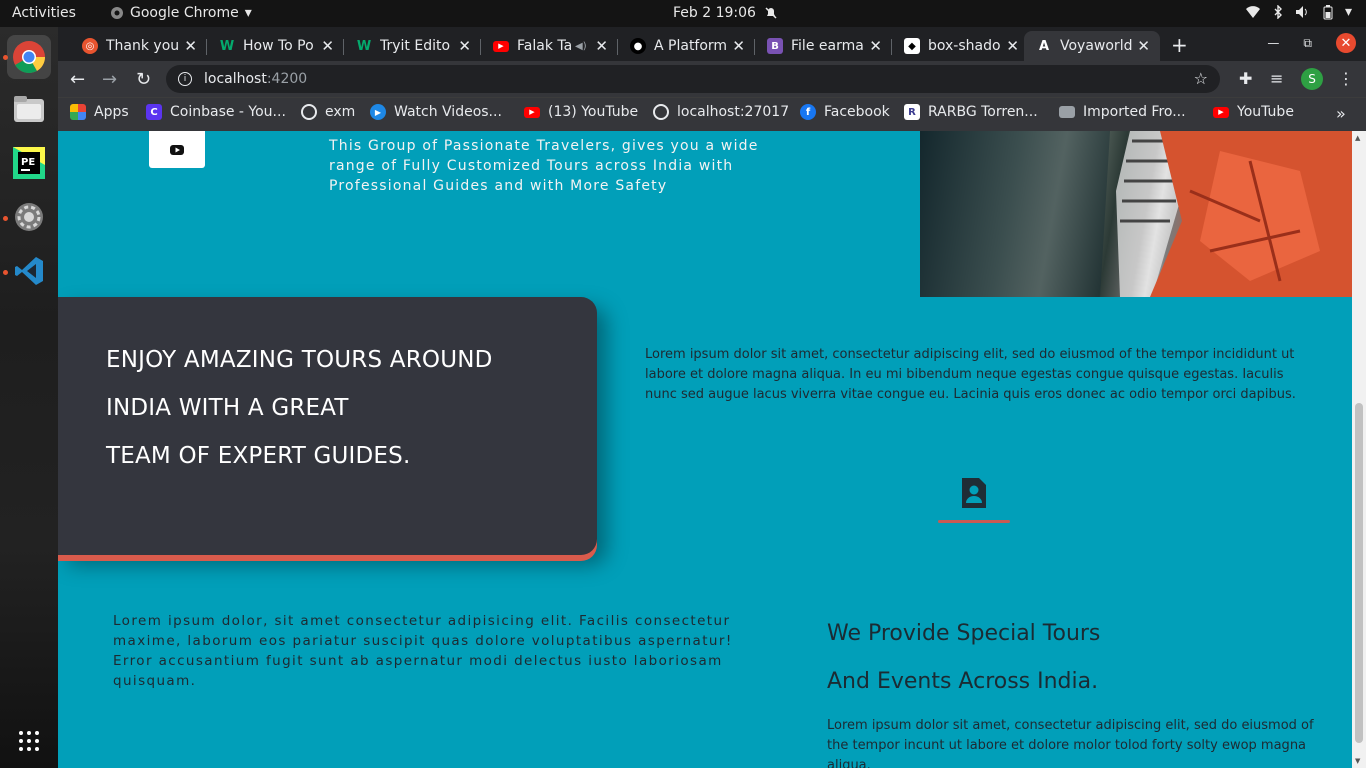 Image resolution: width=1366 pixels, height=768 pixels. What do you see at coordinates (258, 456) in the screenshot?
I see `feature-heading-line-3: TEAM OF EXPERT GUIDES.` at bounding box center [258, 456].